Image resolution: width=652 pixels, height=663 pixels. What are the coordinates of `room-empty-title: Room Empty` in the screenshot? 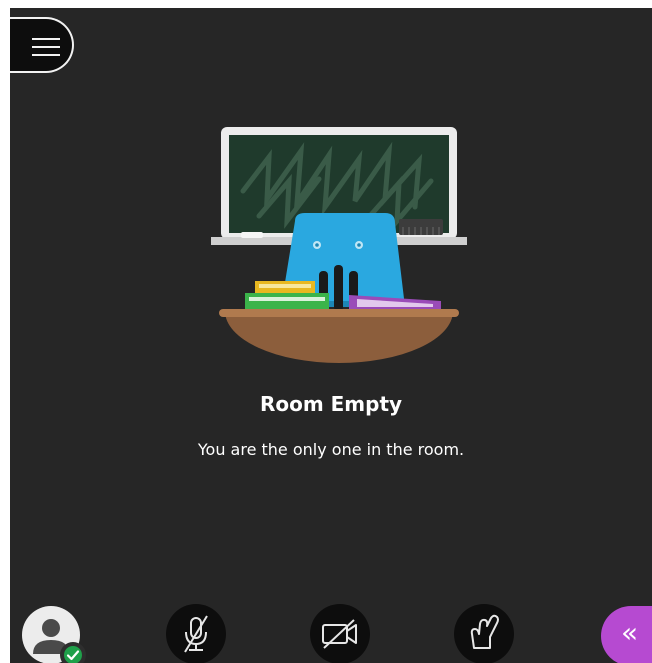 It's located at (331, 404).